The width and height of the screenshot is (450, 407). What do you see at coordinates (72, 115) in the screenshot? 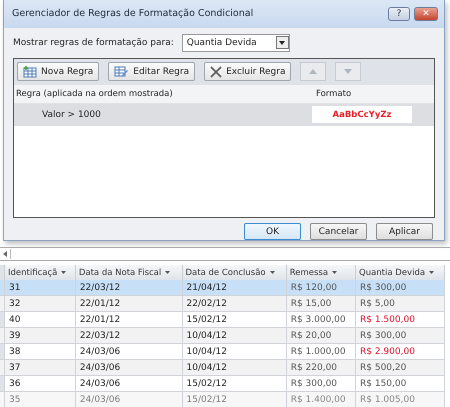
I see `rule-text: Valor > 1000` at bounding box center [72, 115].